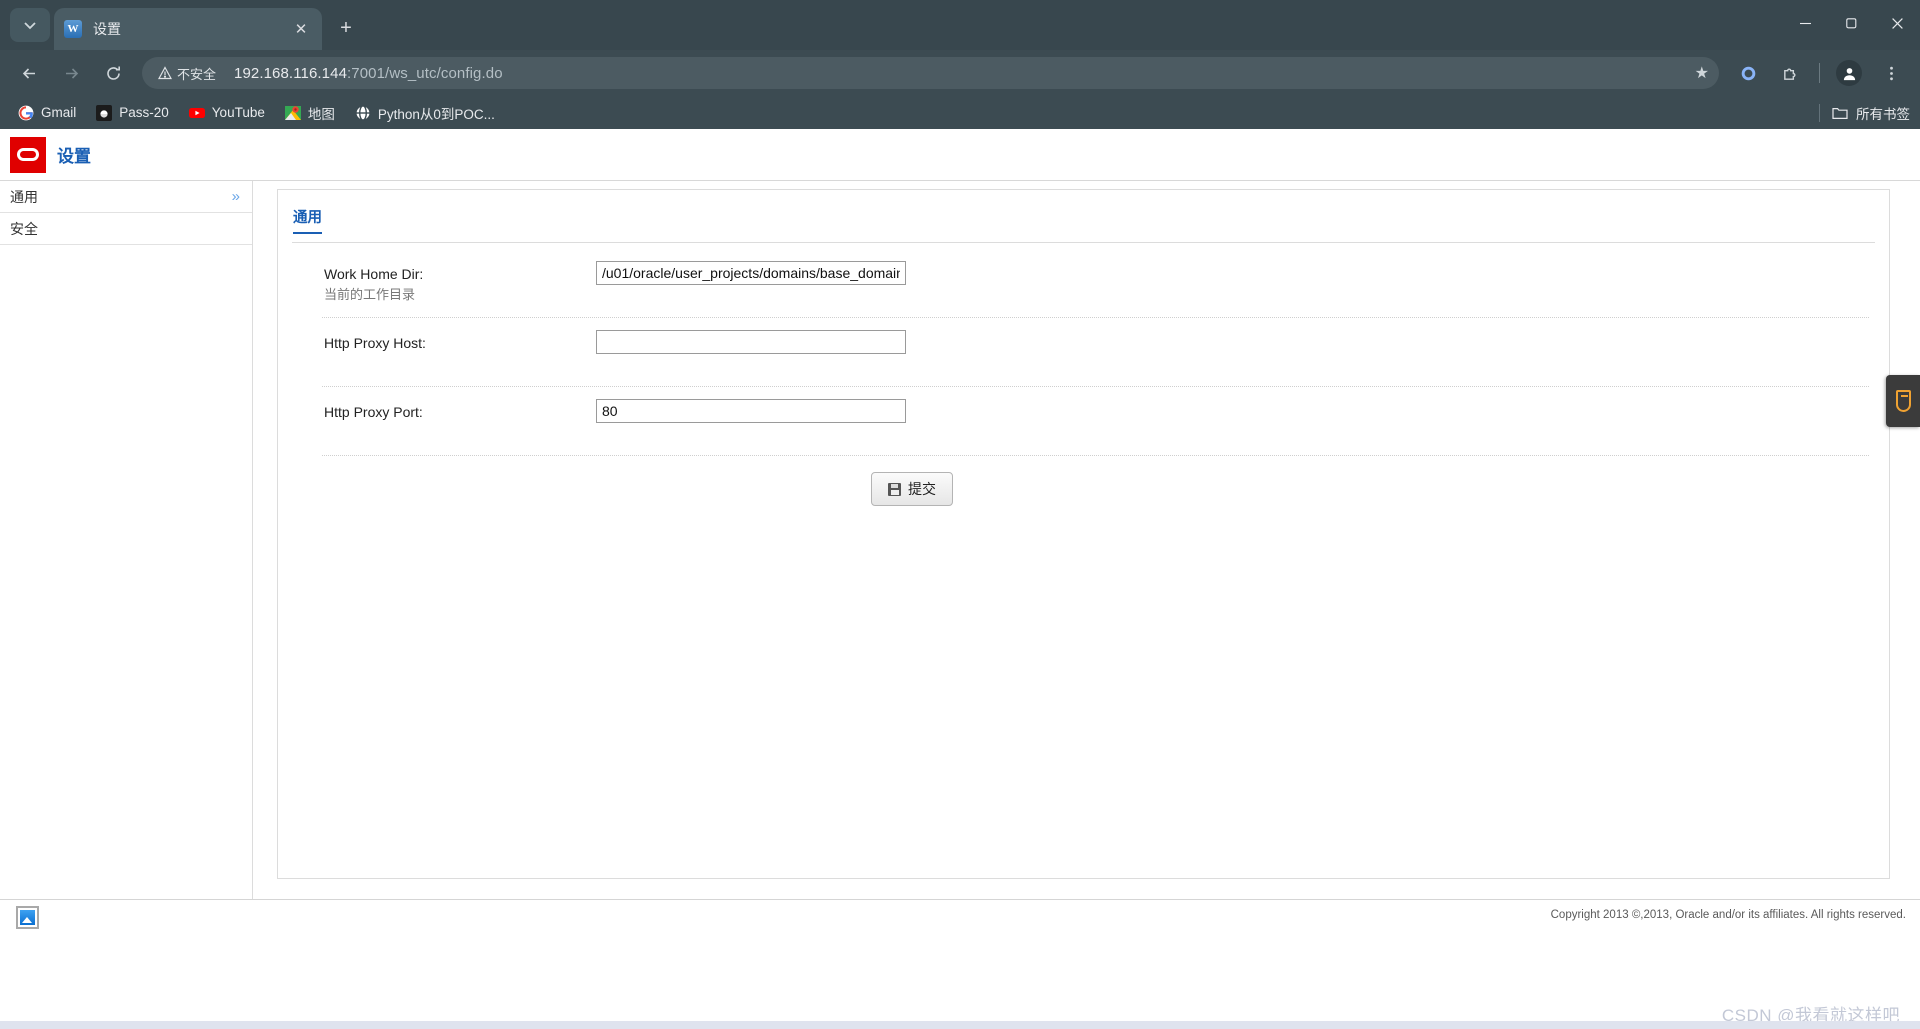 The image size is (1920, 1029). What do you see at coordinates (165, 73) in the screenshot?
I see `warning-triangle-icon` at bounding box center [165, 73].